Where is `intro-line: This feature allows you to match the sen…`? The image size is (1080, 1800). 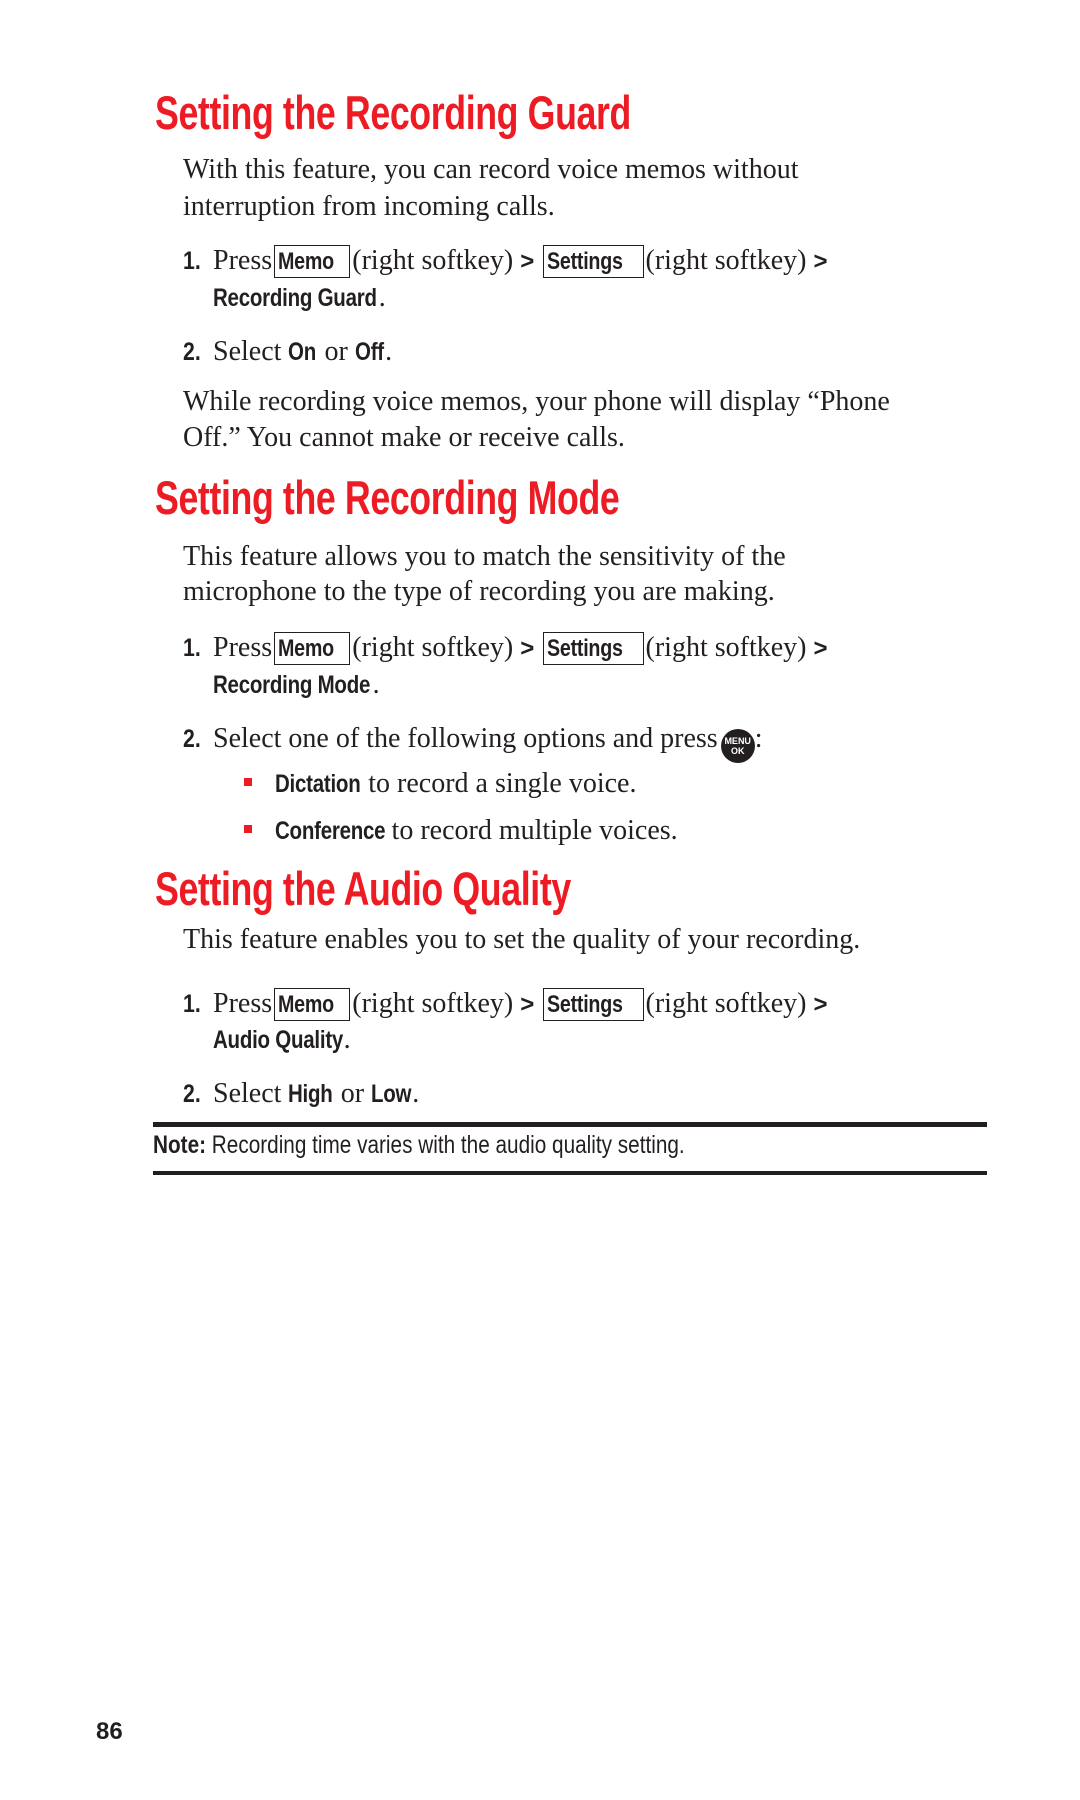 intro-line: This feature allows you to match the sen… is located at coordinates (484, 556).